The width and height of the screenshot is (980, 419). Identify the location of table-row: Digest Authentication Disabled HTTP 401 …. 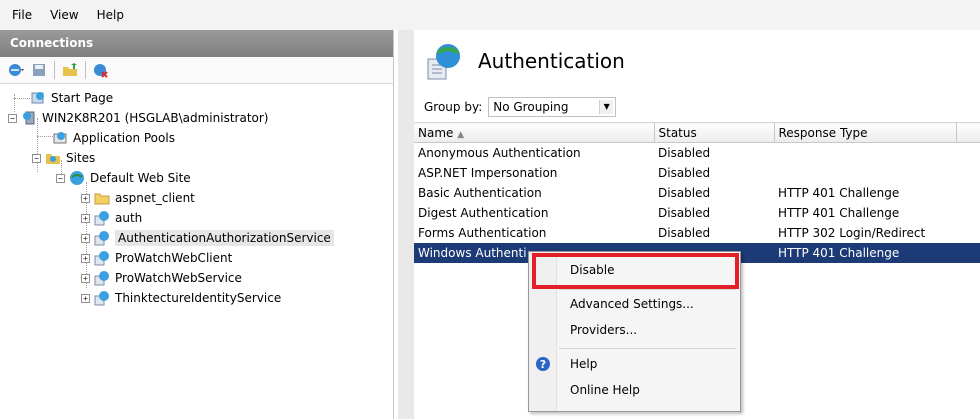
(697, 213).